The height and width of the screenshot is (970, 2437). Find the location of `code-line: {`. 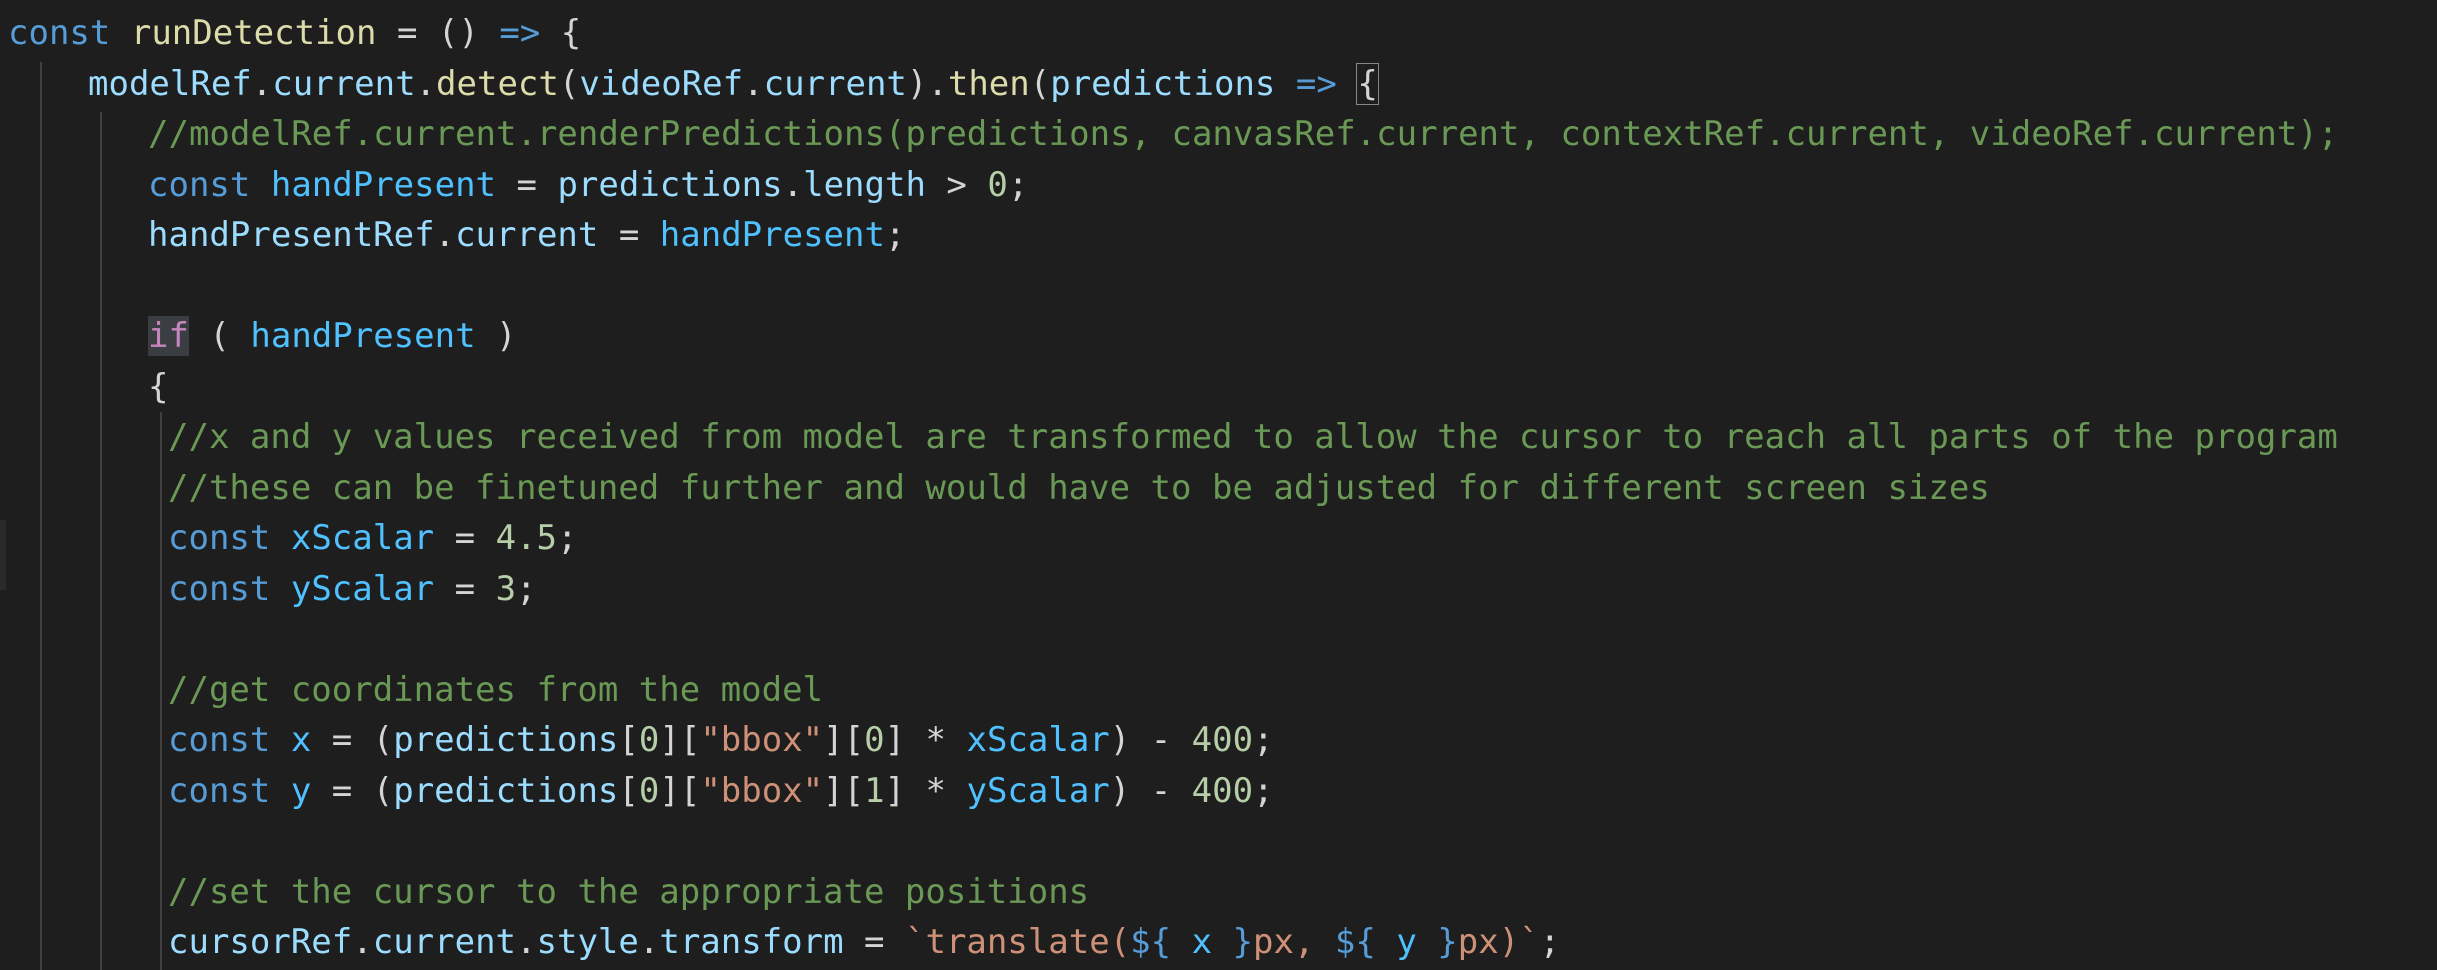

code-line: { is located at coordinates (158, 387).